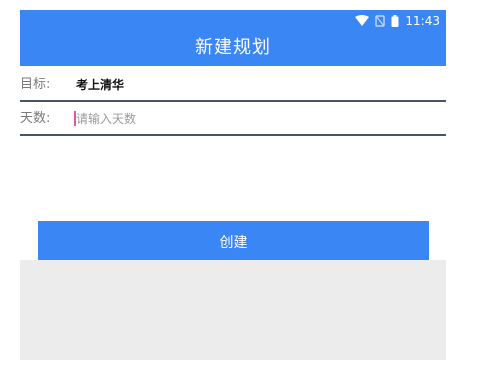  I want to click on status-icons: 11:43, so click(397, 21).